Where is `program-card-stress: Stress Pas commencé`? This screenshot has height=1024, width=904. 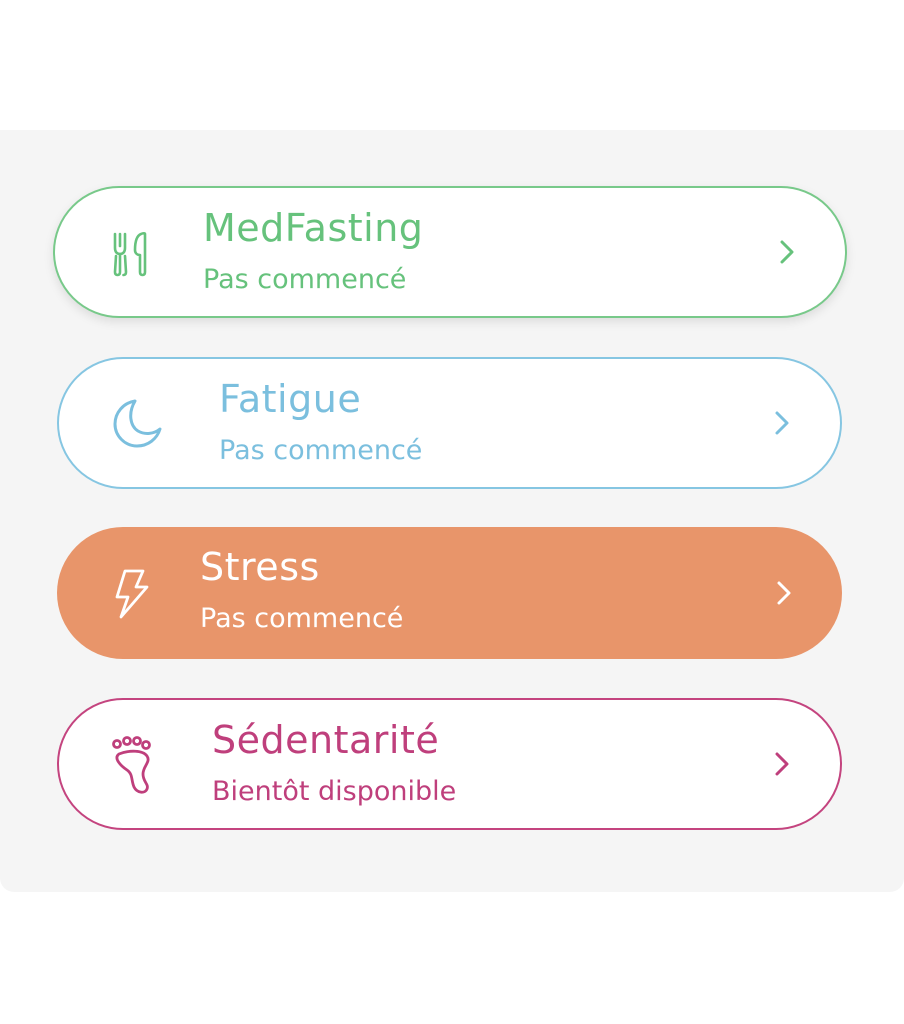 program-card-stress: Stress Pas commencé is located at coordinates (449, 593).